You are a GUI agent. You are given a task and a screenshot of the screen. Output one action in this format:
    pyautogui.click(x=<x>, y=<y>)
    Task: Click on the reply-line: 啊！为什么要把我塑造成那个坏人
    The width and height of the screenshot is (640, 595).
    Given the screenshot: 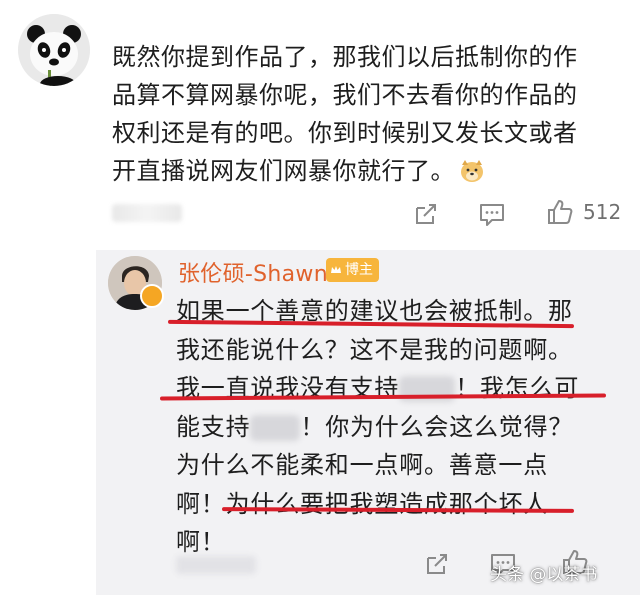 What is the action you would take?
    pyautogui.click(x=362, y=503)
    